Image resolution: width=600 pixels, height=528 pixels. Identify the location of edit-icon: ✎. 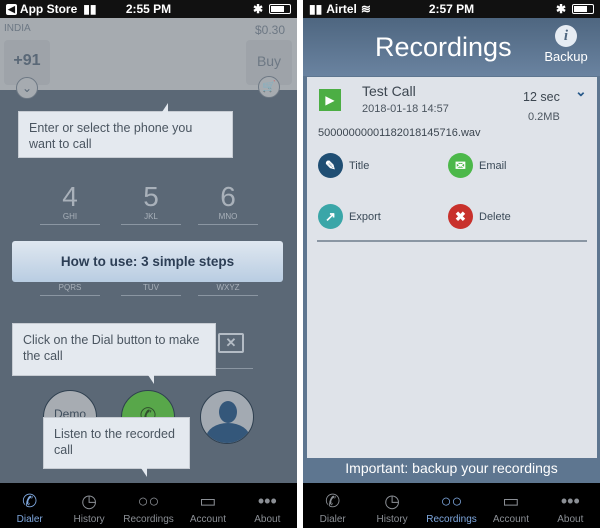
(330, 165).